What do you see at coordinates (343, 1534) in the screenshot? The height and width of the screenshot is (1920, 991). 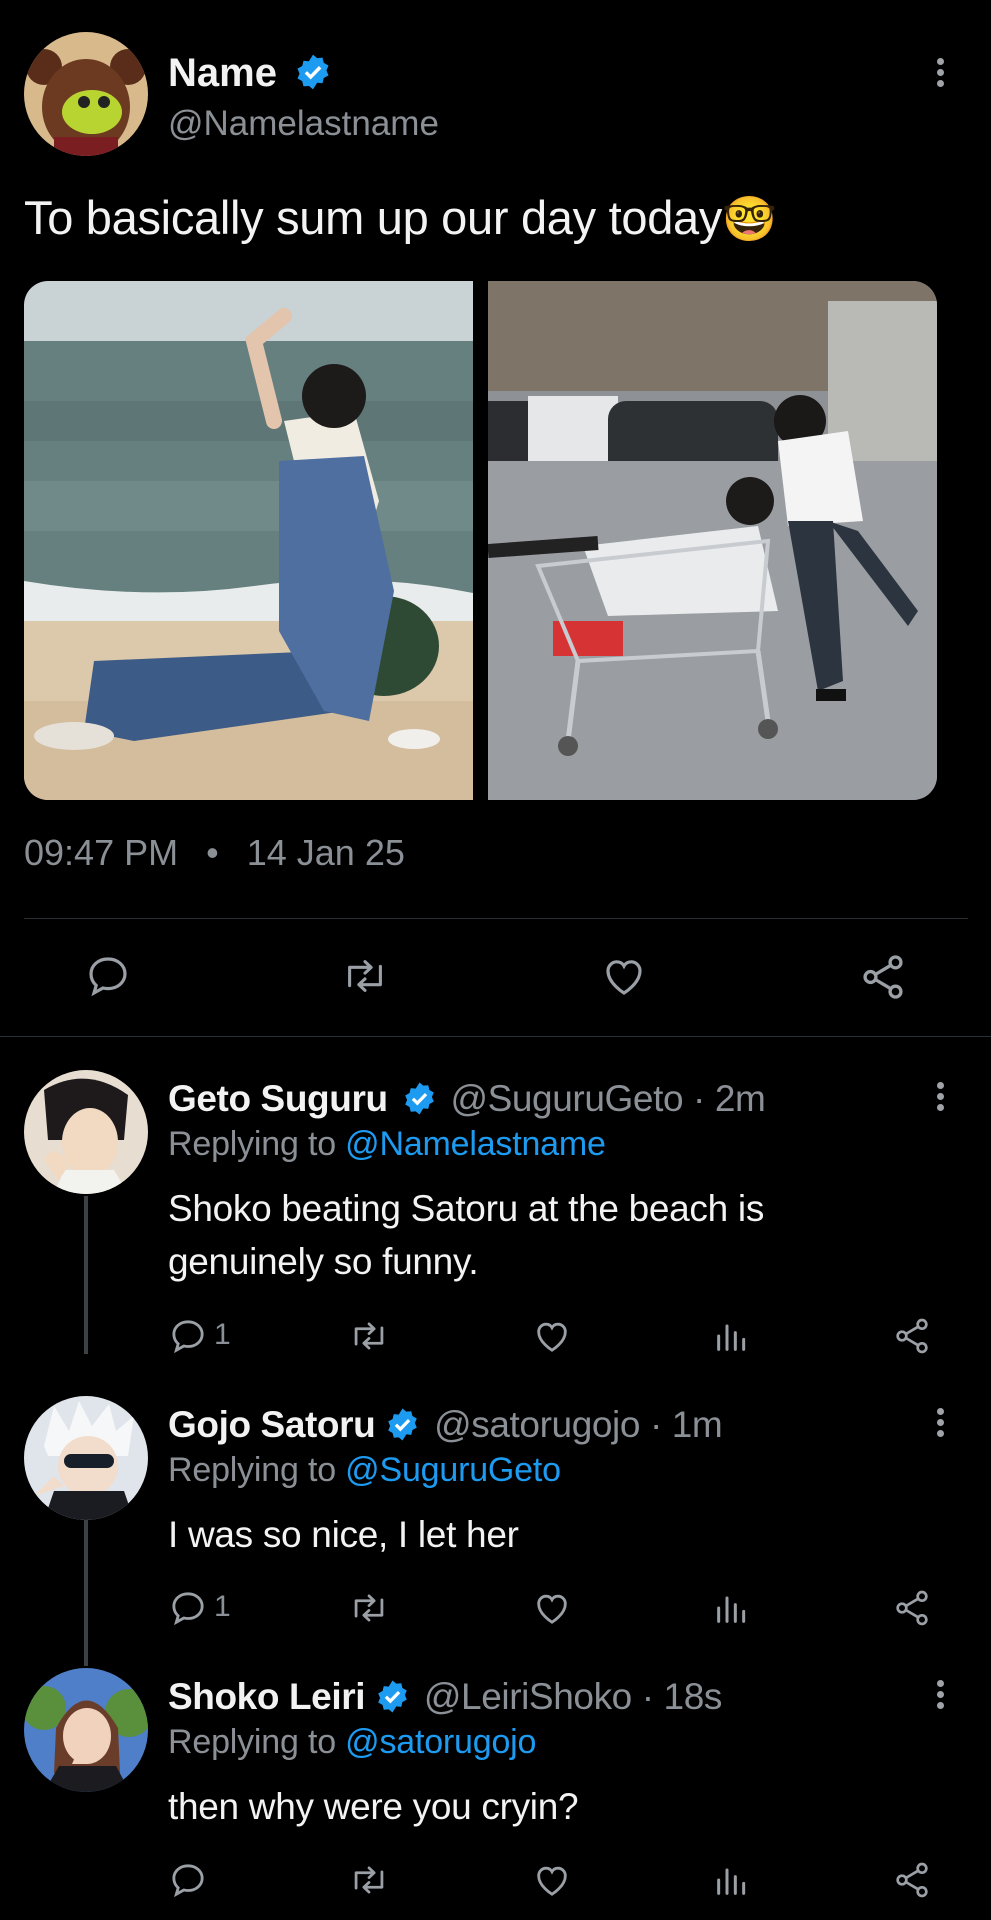 I see `reply-text-line: I was so nice, I let her` at bounding box center [343, 1534].